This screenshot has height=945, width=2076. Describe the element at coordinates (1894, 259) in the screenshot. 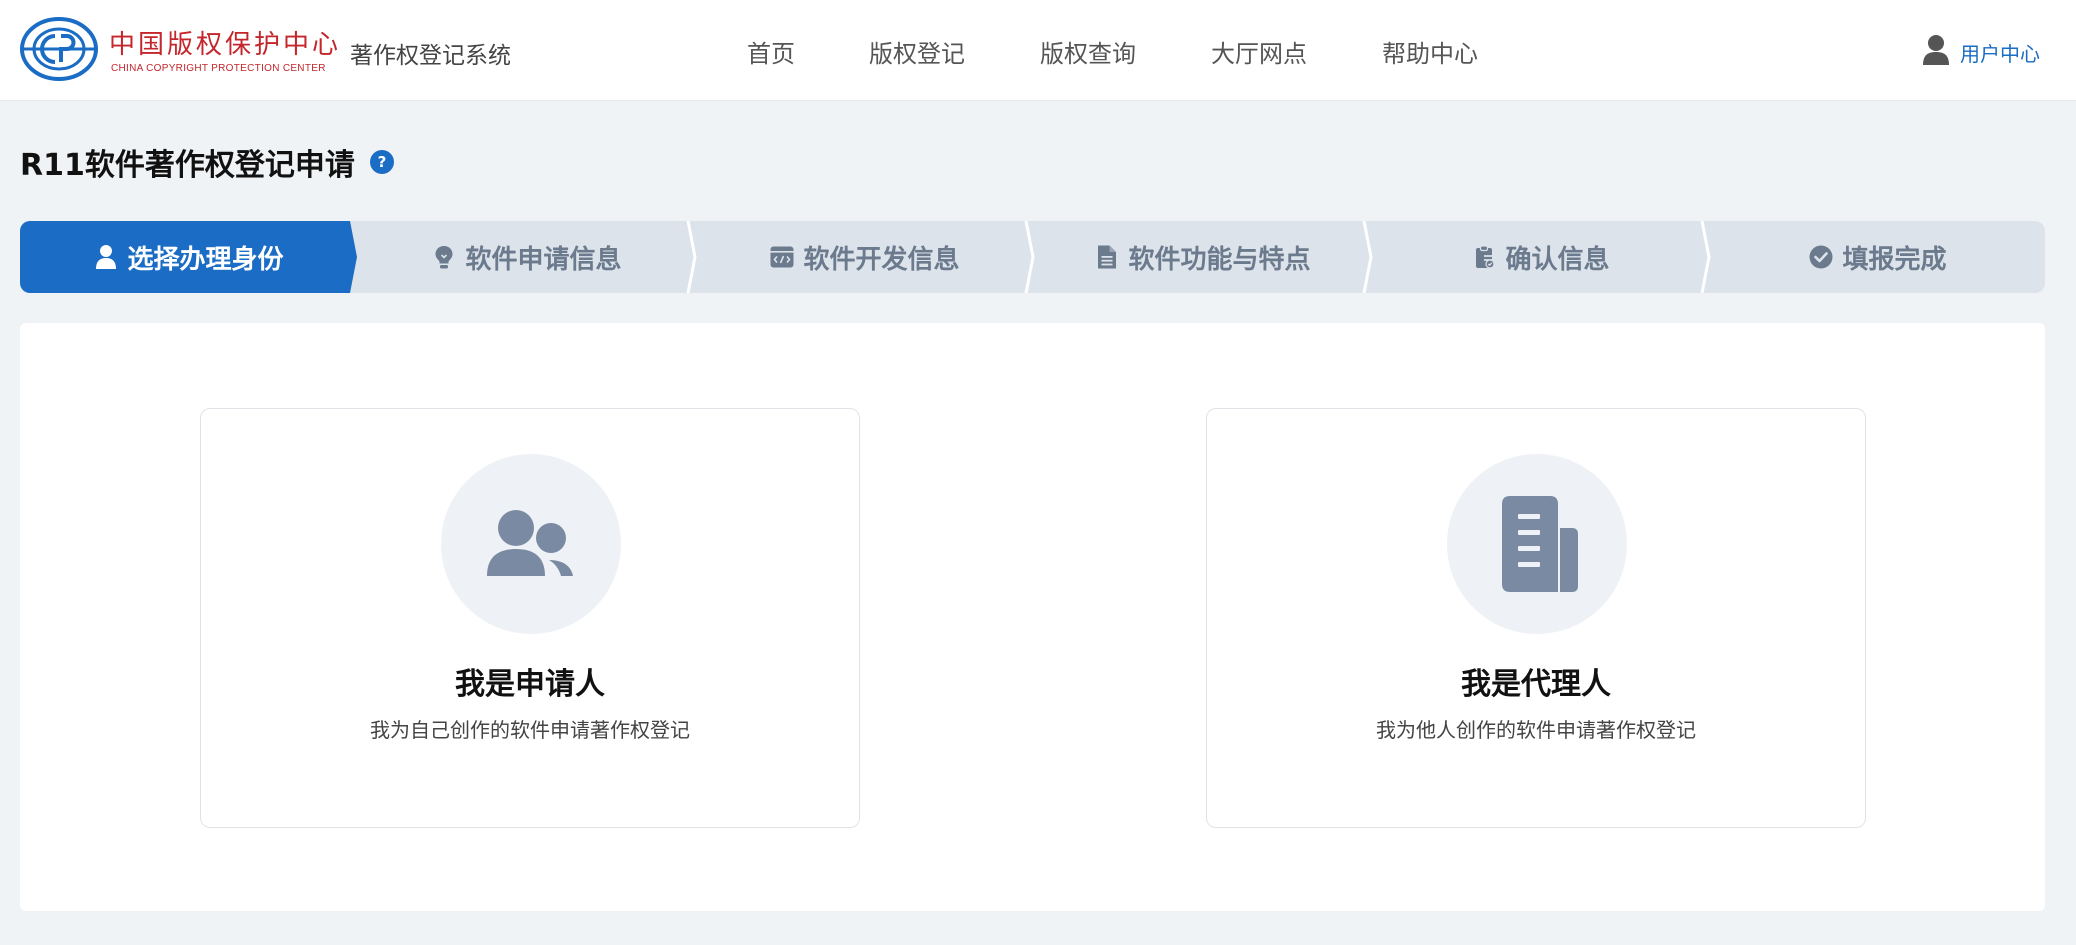

I see `step-label: 填报完成` at that location.